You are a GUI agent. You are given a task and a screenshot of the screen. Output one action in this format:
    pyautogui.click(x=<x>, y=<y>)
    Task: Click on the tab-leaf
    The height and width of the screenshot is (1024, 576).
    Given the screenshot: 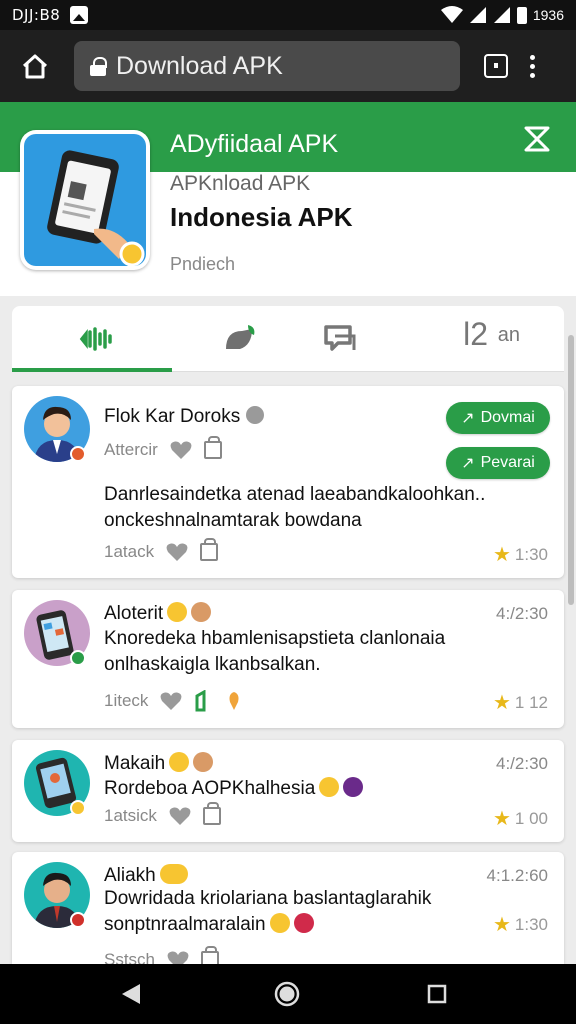 What is the action you would take?
    pyautogui.click(x=240, y=339)
    